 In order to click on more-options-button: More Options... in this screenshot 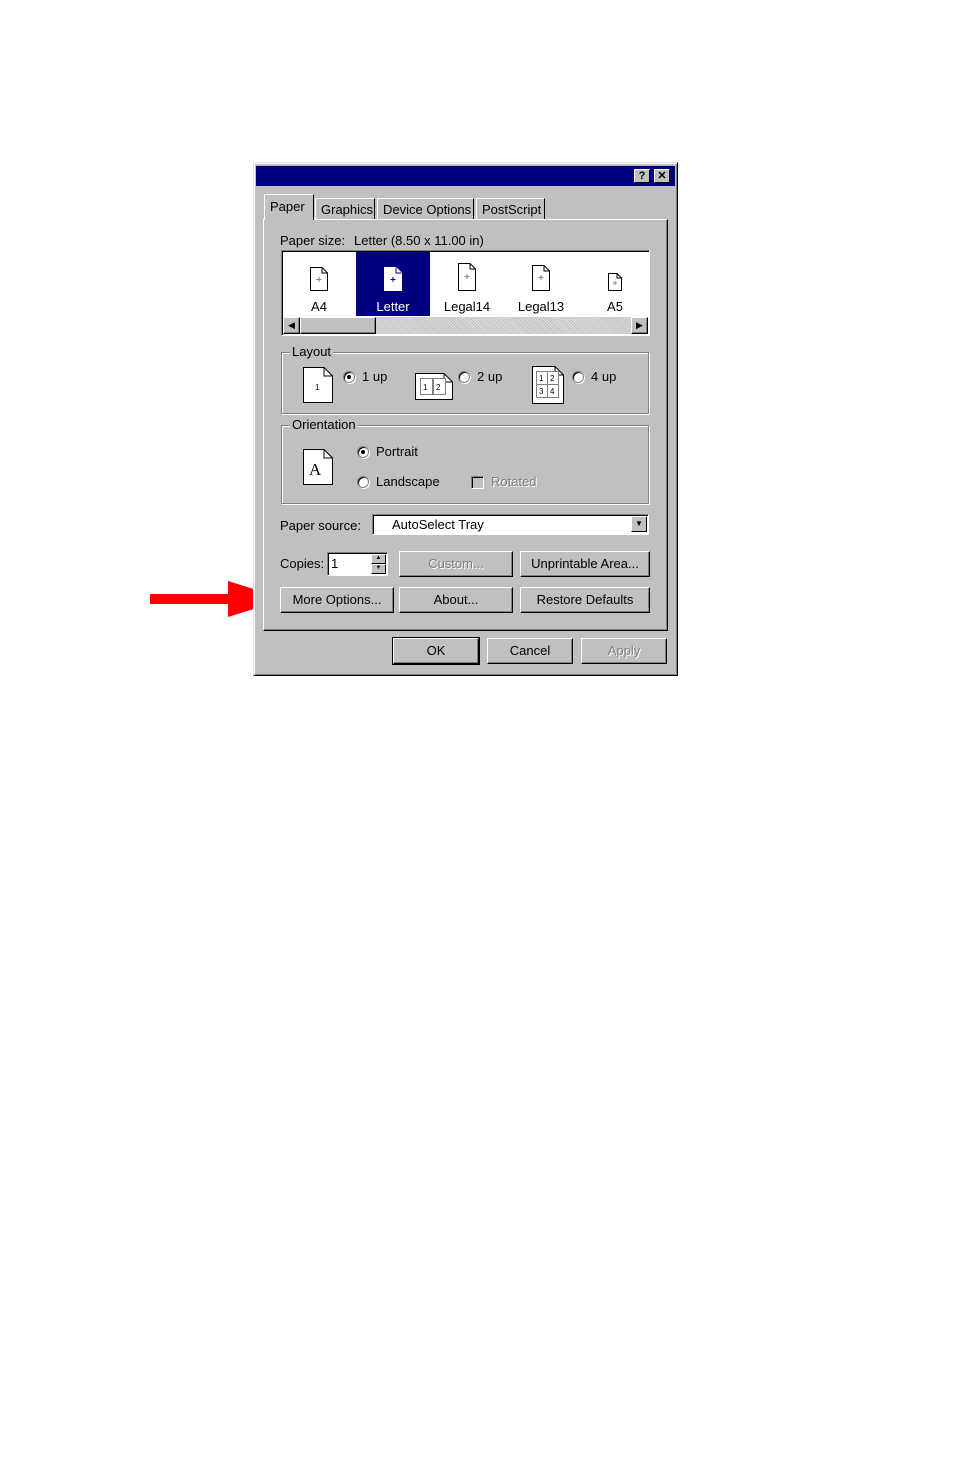, I will do `click(337, 600)`.